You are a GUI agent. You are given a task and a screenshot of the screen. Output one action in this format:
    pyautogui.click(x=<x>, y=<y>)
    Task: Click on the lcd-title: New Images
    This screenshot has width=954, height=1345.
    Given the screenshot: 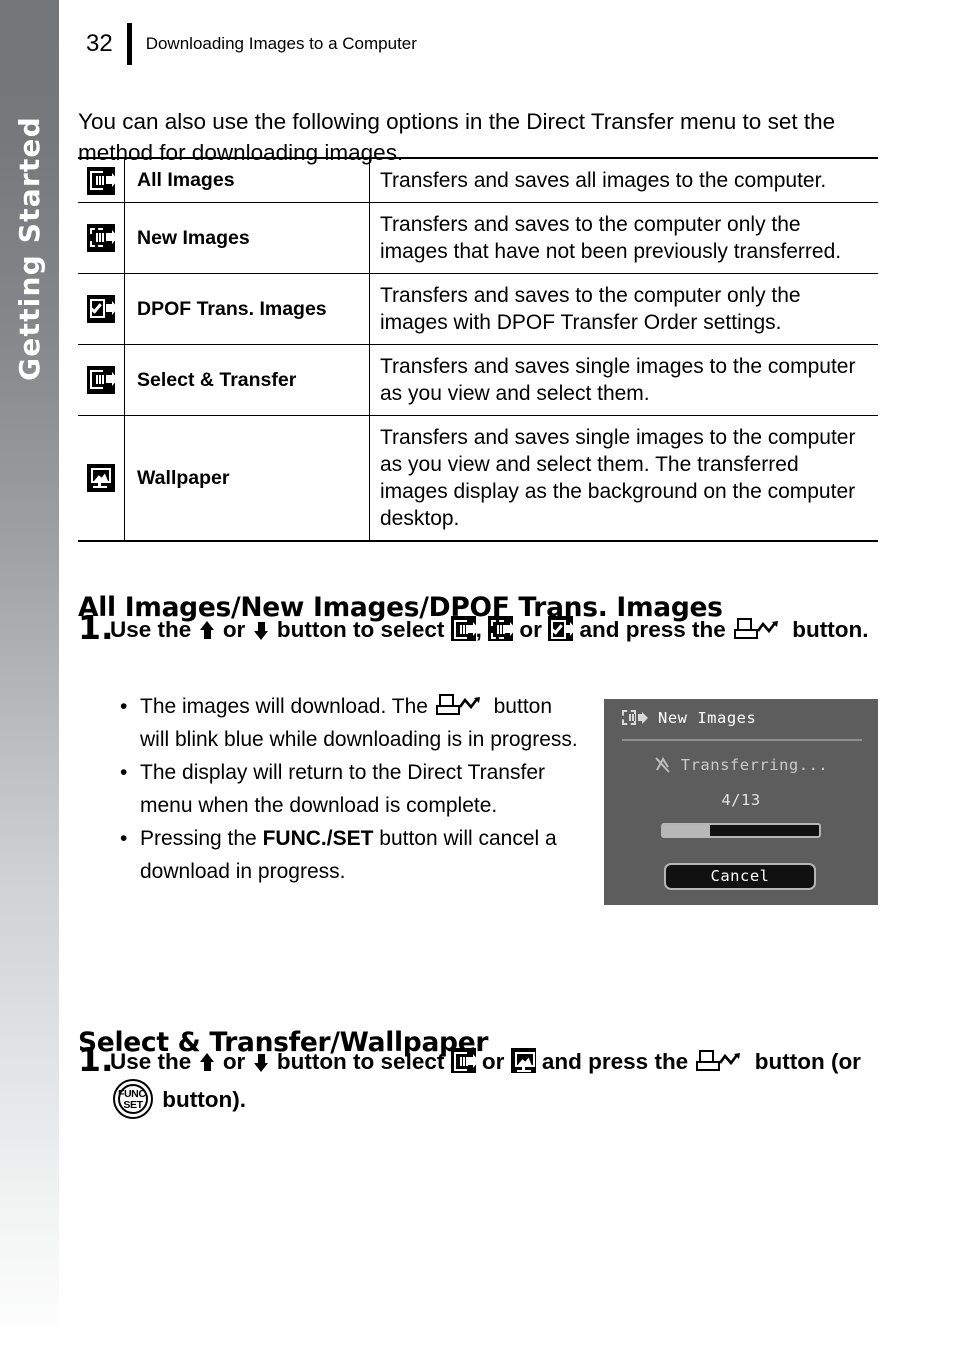 What is the action you would take?
    pyautogui.click(x=707, y=718)
    